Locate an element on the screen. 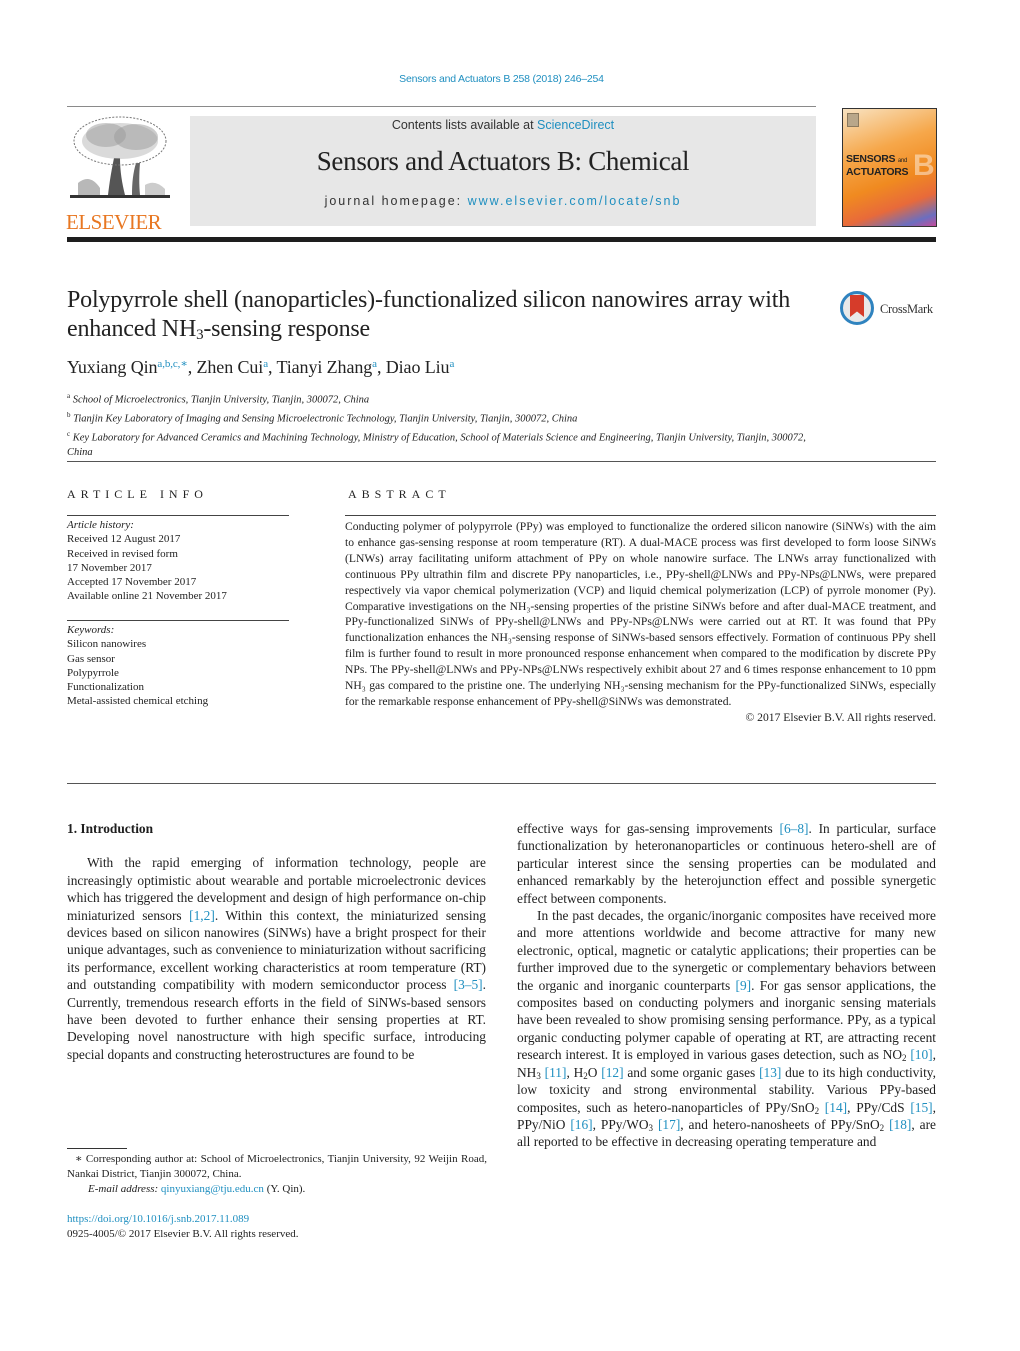 This screenshot has width=1020, height=1351. keywords-rule is located at coordinates (178, 620).